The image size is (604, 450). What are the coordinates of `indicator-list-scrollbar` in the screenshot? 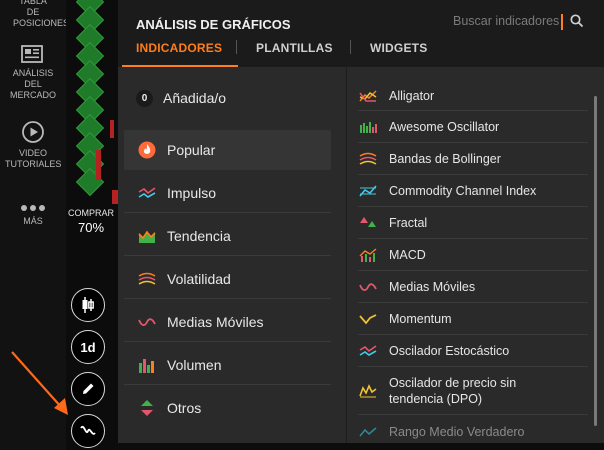 It's located at (595, 261).